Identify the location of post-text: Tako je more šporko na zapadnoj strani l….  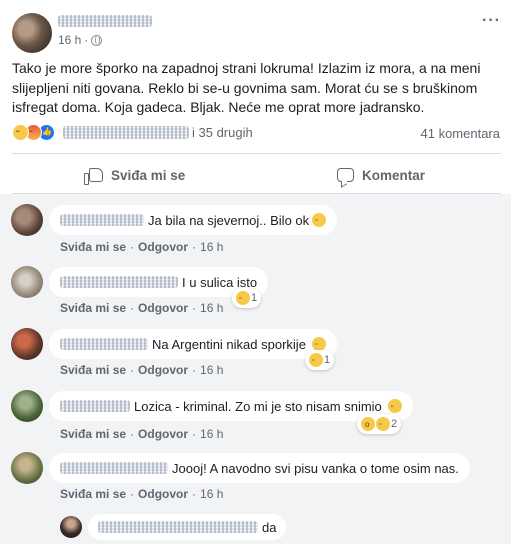
(246, 87).